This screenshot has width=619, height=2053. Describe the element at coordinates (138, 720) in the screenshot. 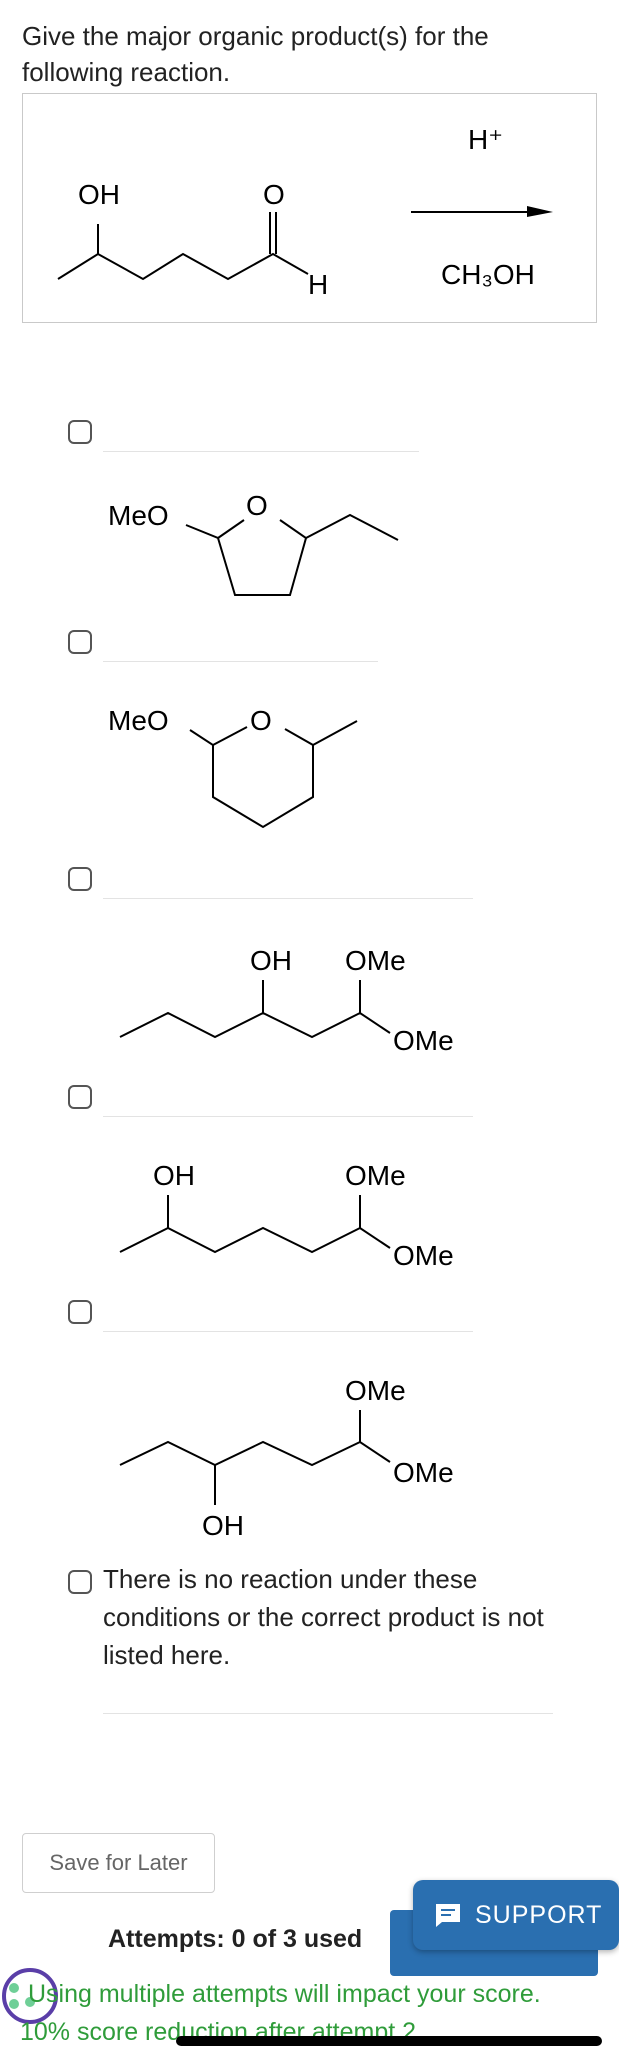

I see `option-2-meo-label: MeO` at that location.